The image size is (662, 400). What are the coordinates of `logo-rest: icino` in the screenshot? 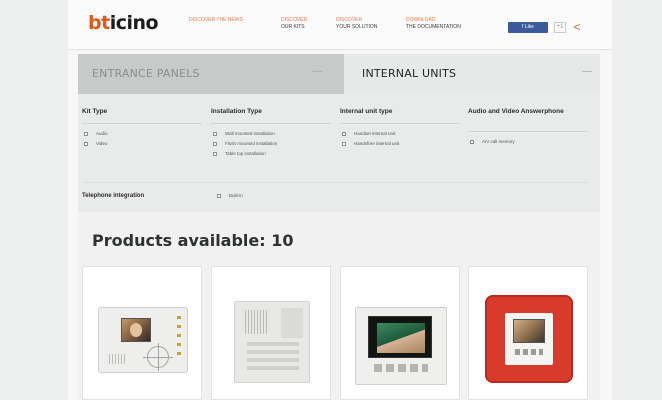 It's located at (134, 23).